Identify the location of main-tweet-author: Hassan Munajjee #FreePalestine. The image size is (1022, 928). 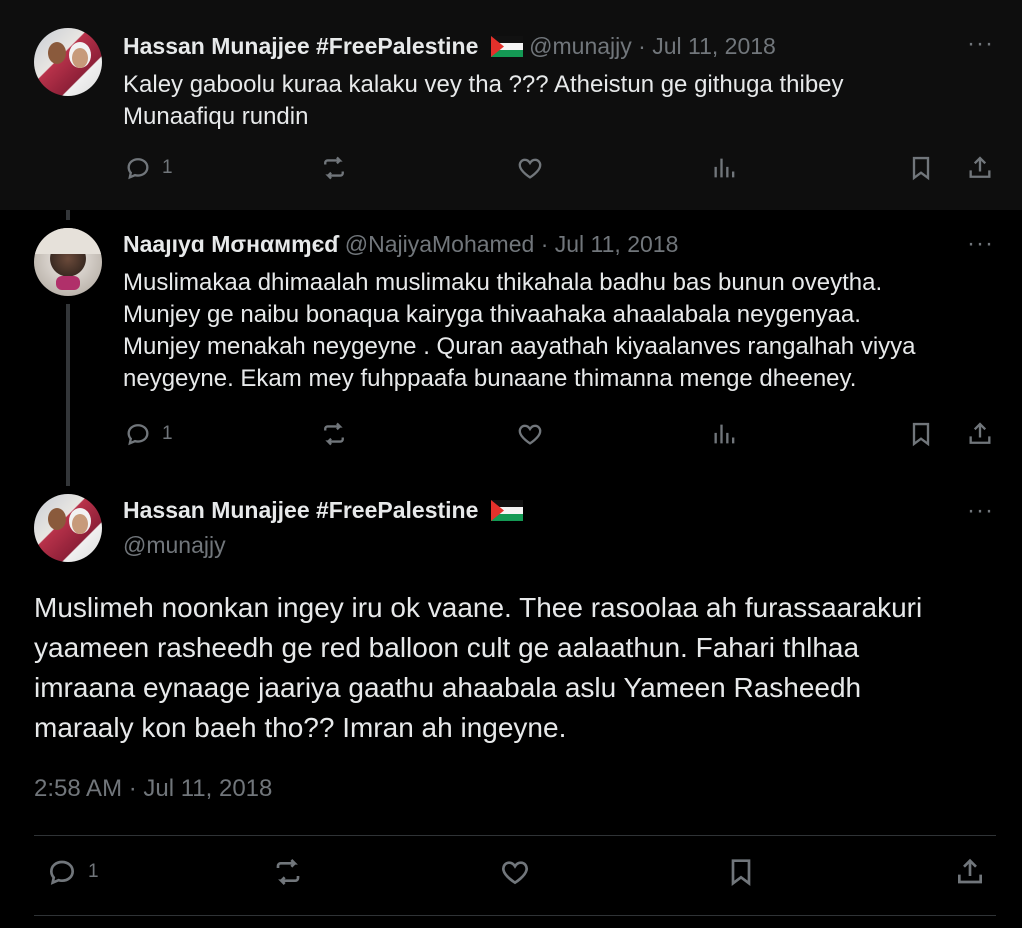
(323, 510).